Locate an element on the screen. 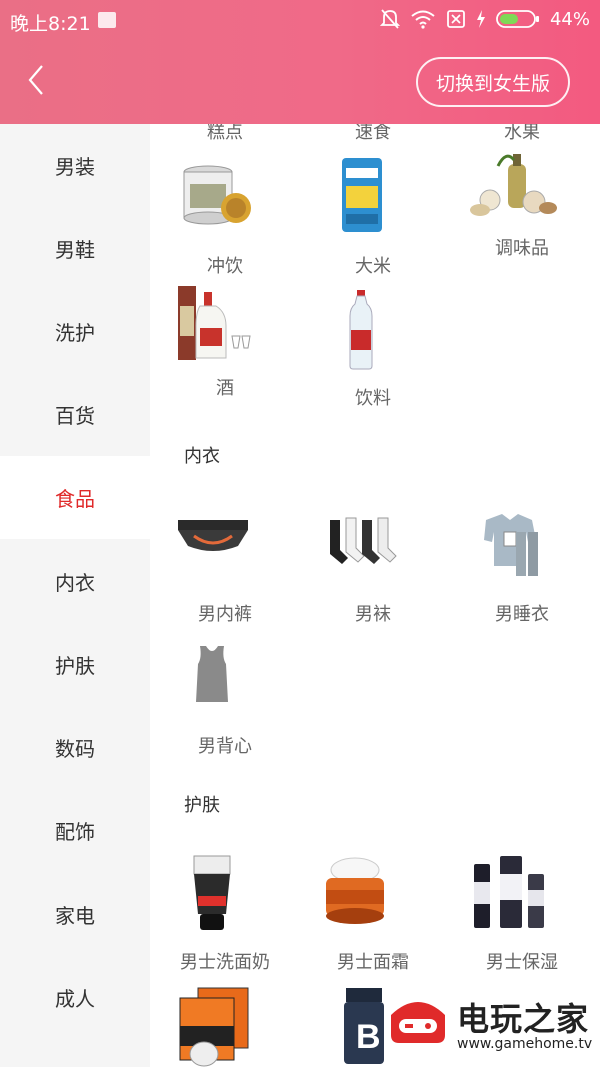 The height and width of the screenshot is (1067, 600). sidebar-item-general-goods: 百货 is located at coordinates (75, 414).